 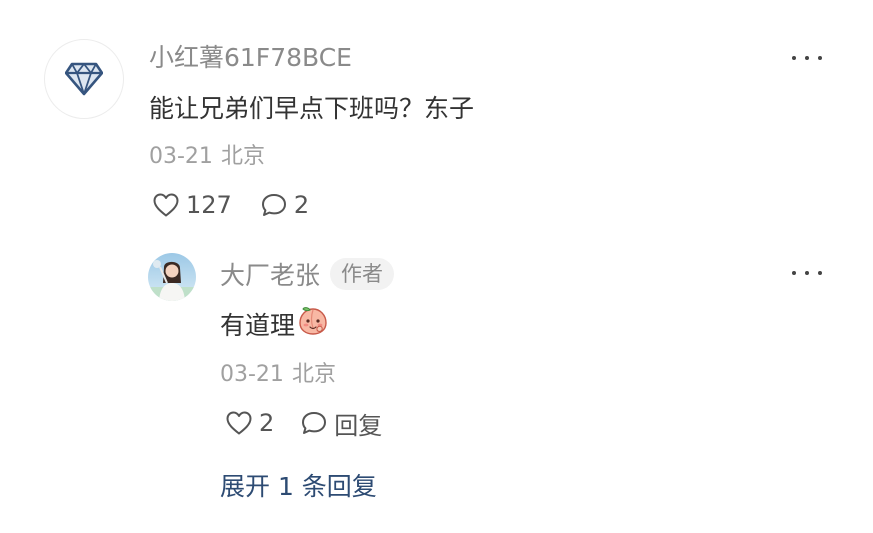 I want to click on reply-label: 回复, so click(x=358, y=425).